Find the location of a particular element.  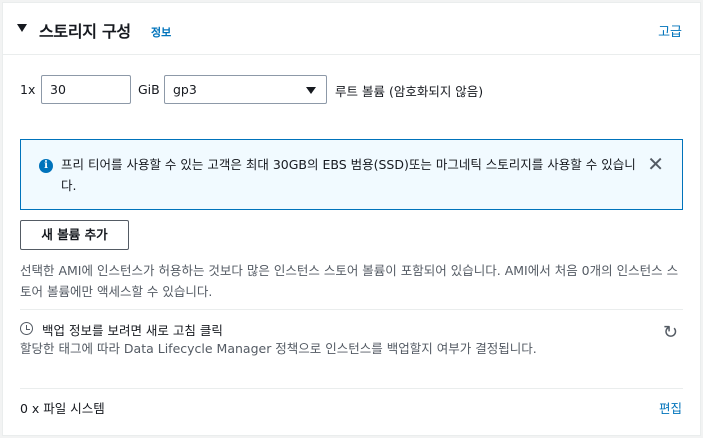

volume-row: 1x 30 GiB gp3 루트 볼륨 (암호화되지 않음) is located at coordinates (351, 90).